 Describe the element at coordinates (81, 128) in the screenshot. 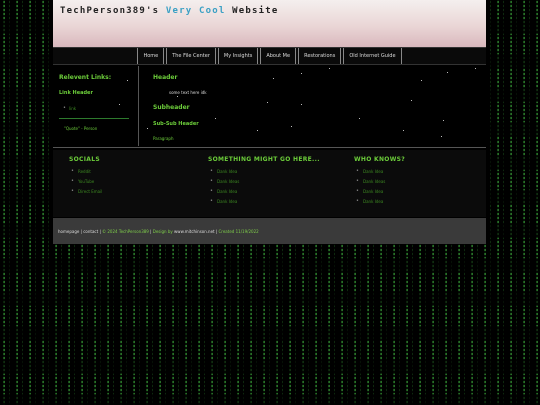

I see `sidebar-quote: "Quote" - Person` at that location.